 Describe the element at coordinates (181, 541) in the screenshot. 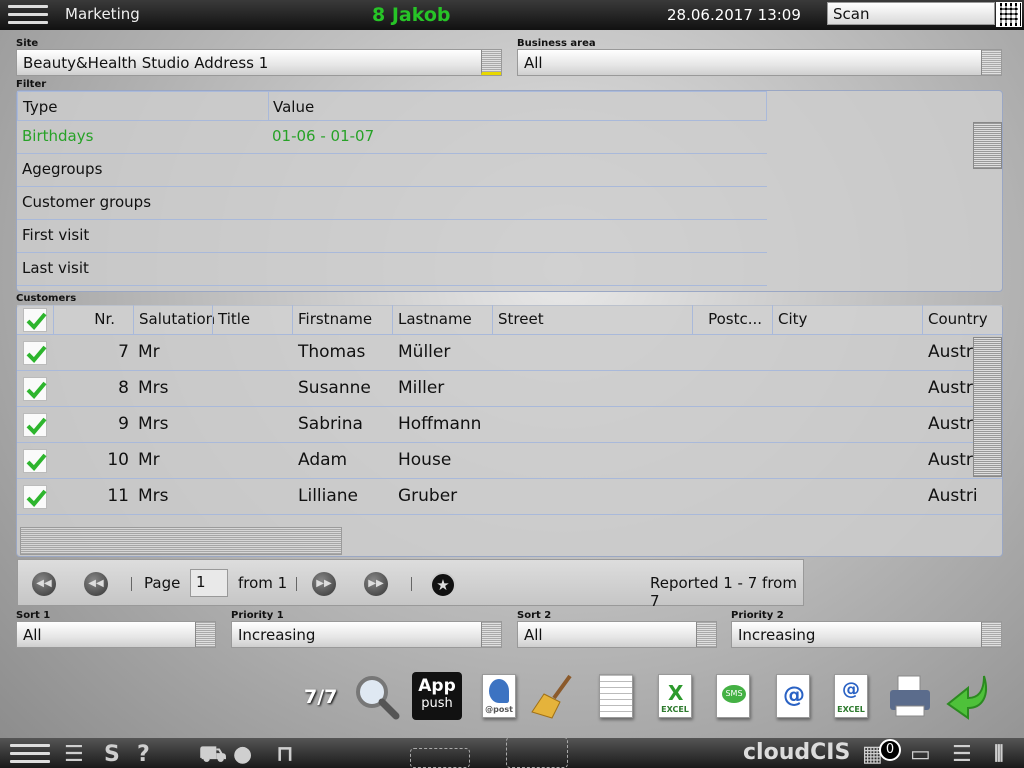

I see `customers-horizontal-scrollbar` at that location.